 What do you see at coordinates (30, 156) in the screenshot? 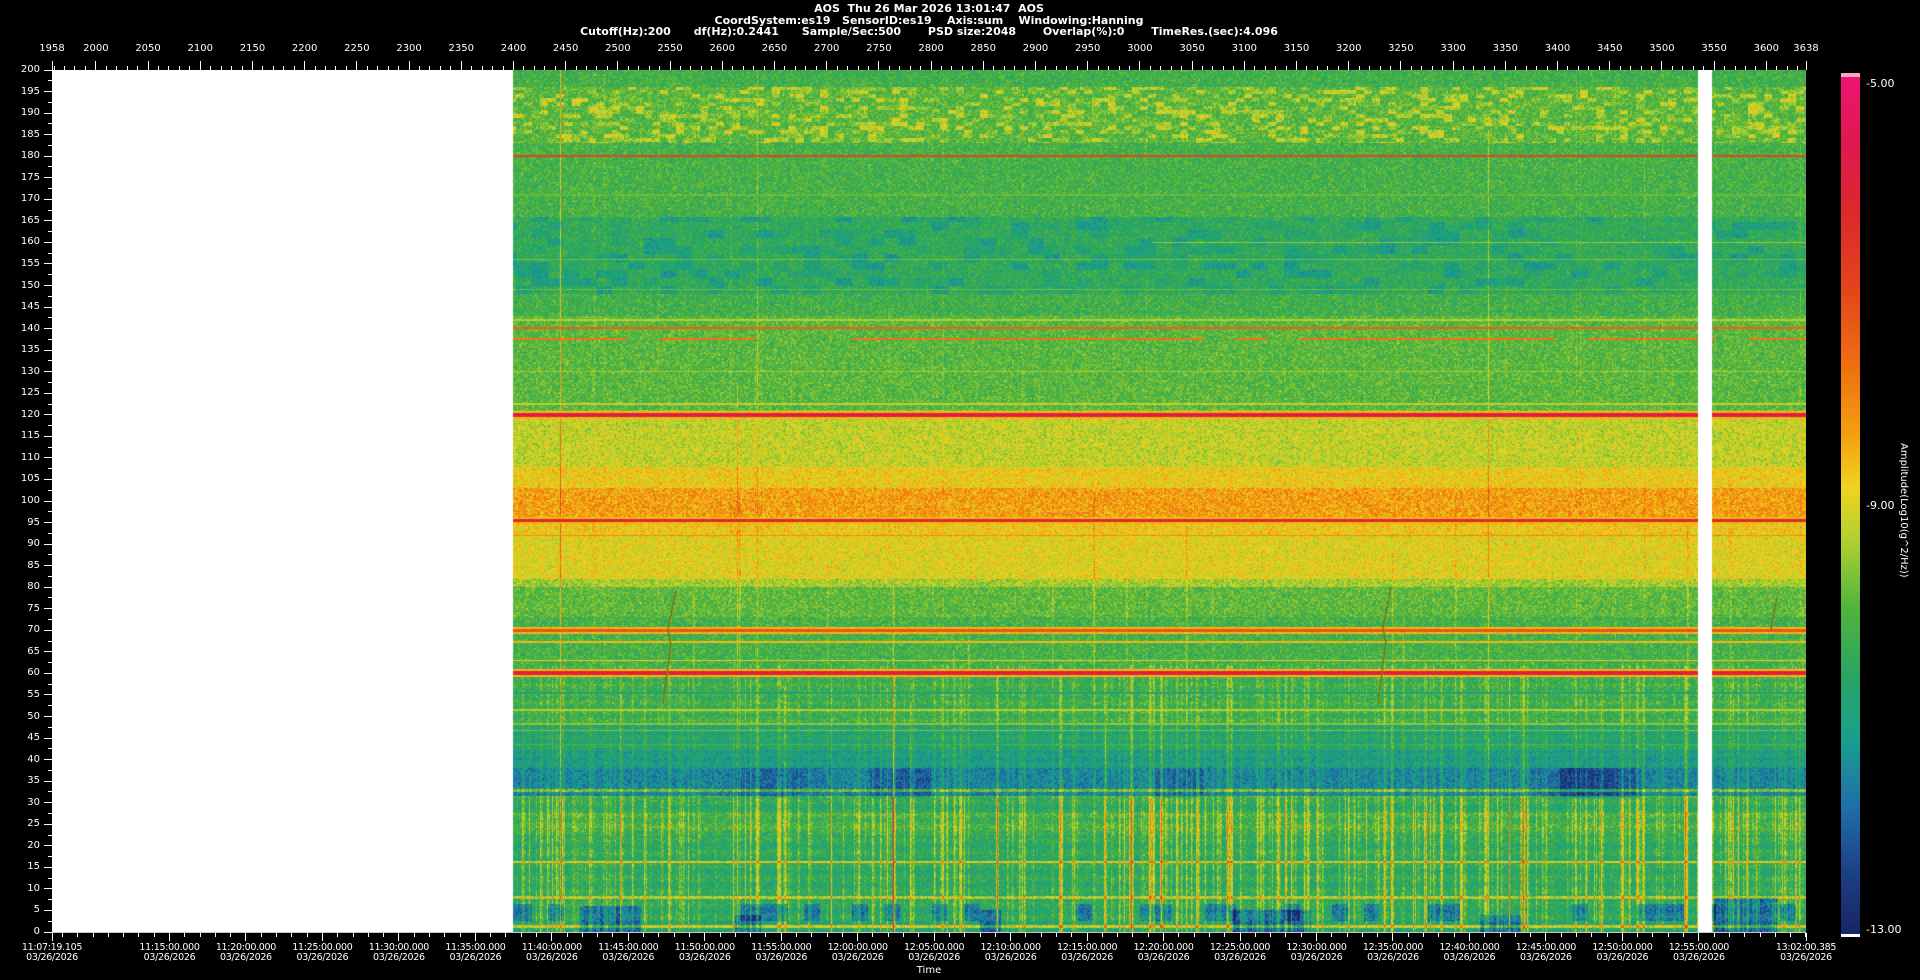
I see `left-axis-tick-label: 180` at bounding box center [30, 156].